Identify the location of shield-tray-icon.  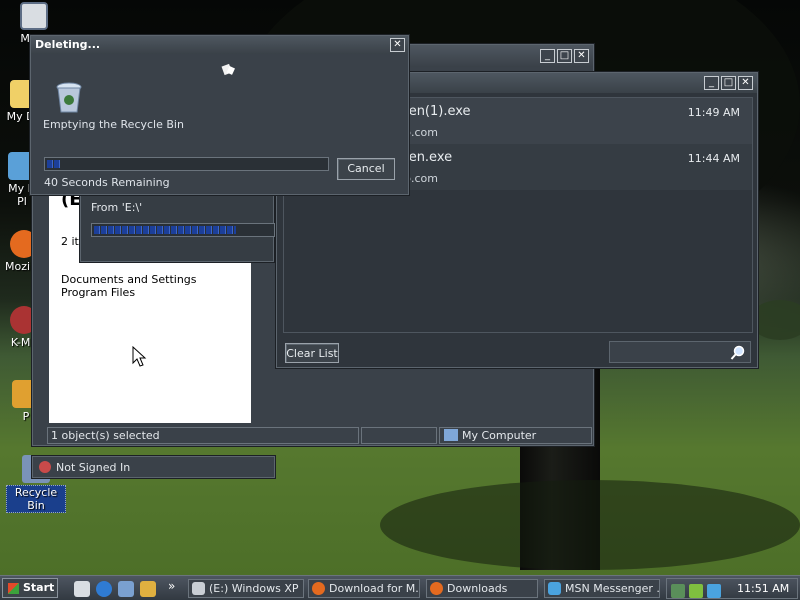
(696, 591).